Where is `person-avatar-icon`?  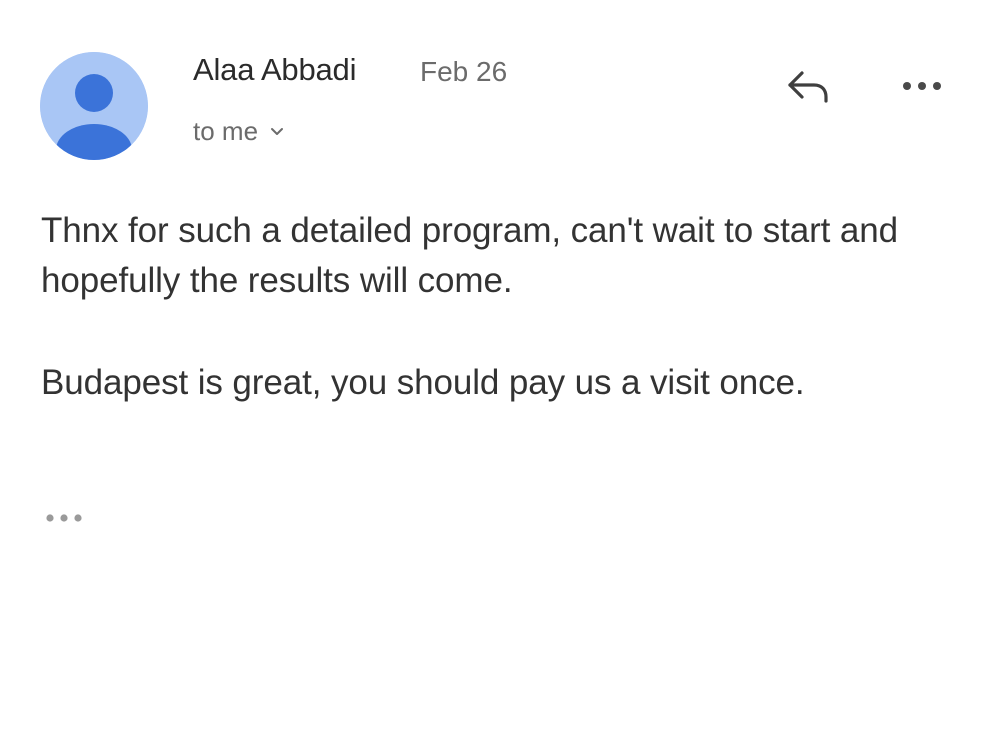
person-avatar-icon is located at coordinates (94, 106).